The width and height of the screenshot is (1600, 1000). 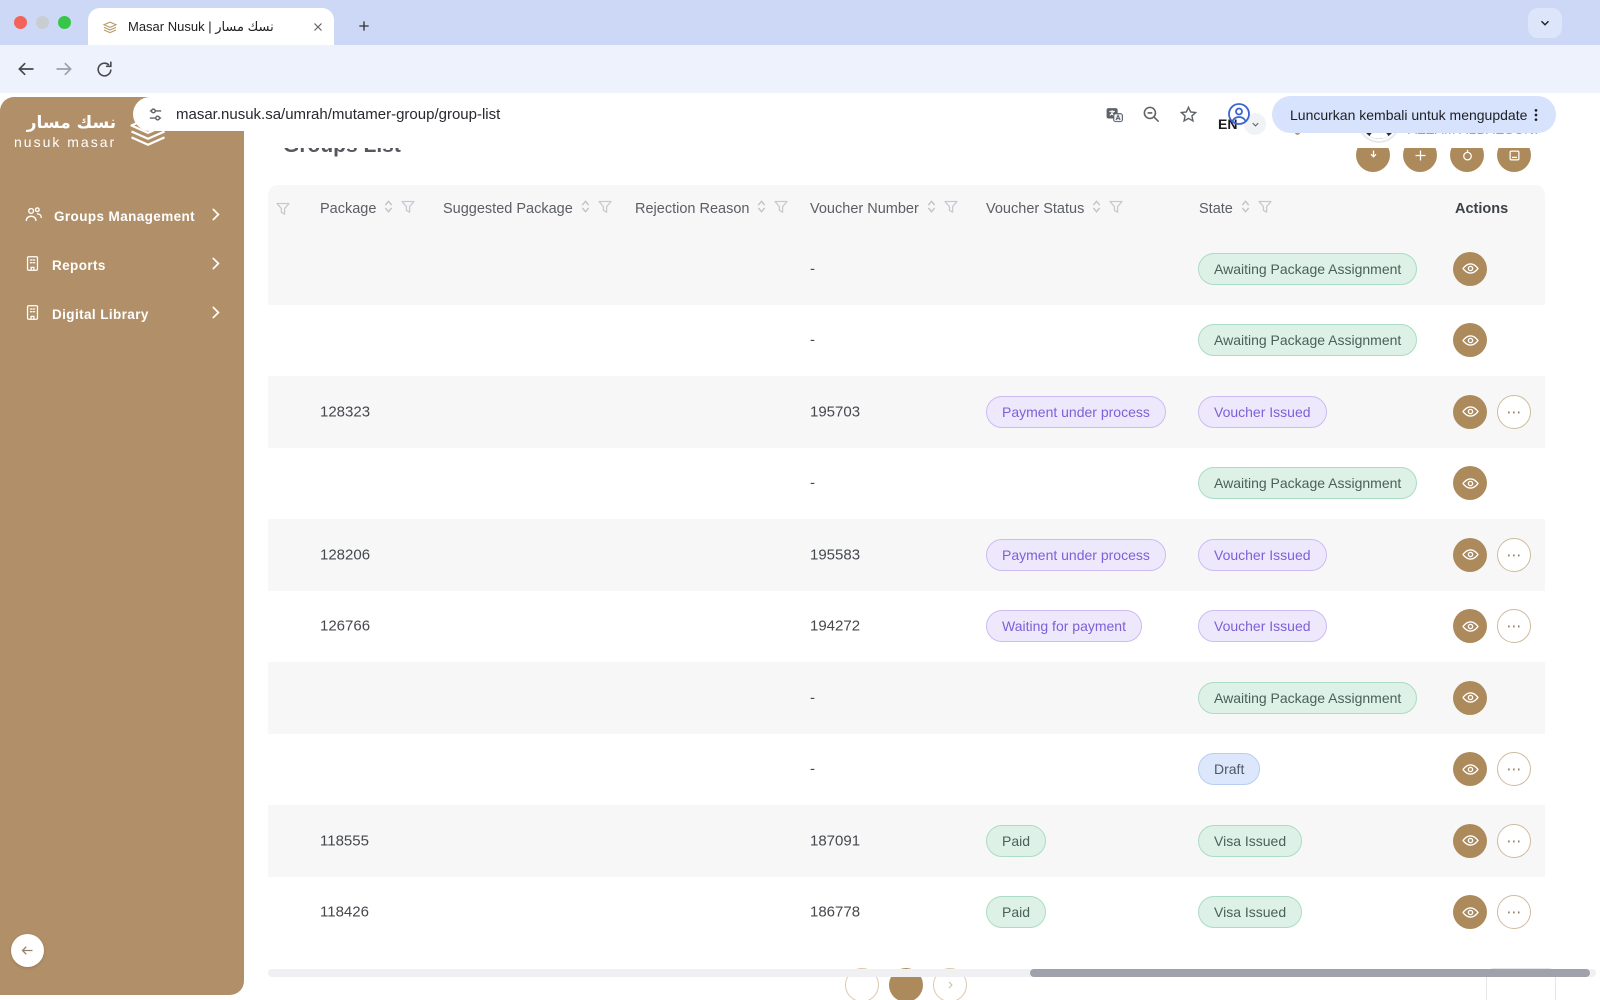 I want to click on reload-button, so click(x=104, y=69).